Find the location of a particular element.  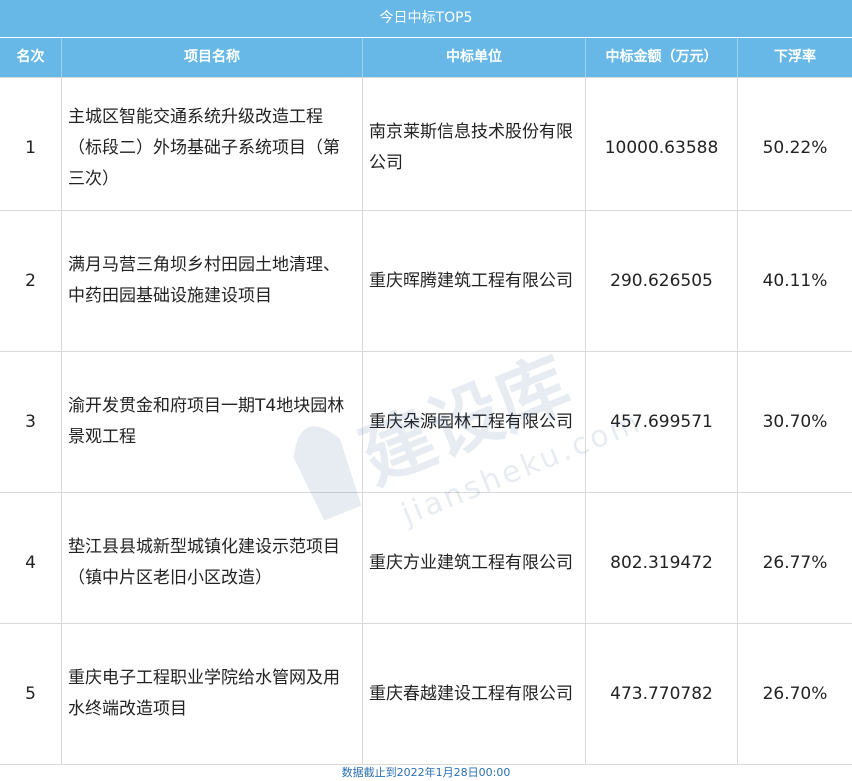

company-cell: 重庆方业建筑工程有限公司 is located at coordinates (473, 563).